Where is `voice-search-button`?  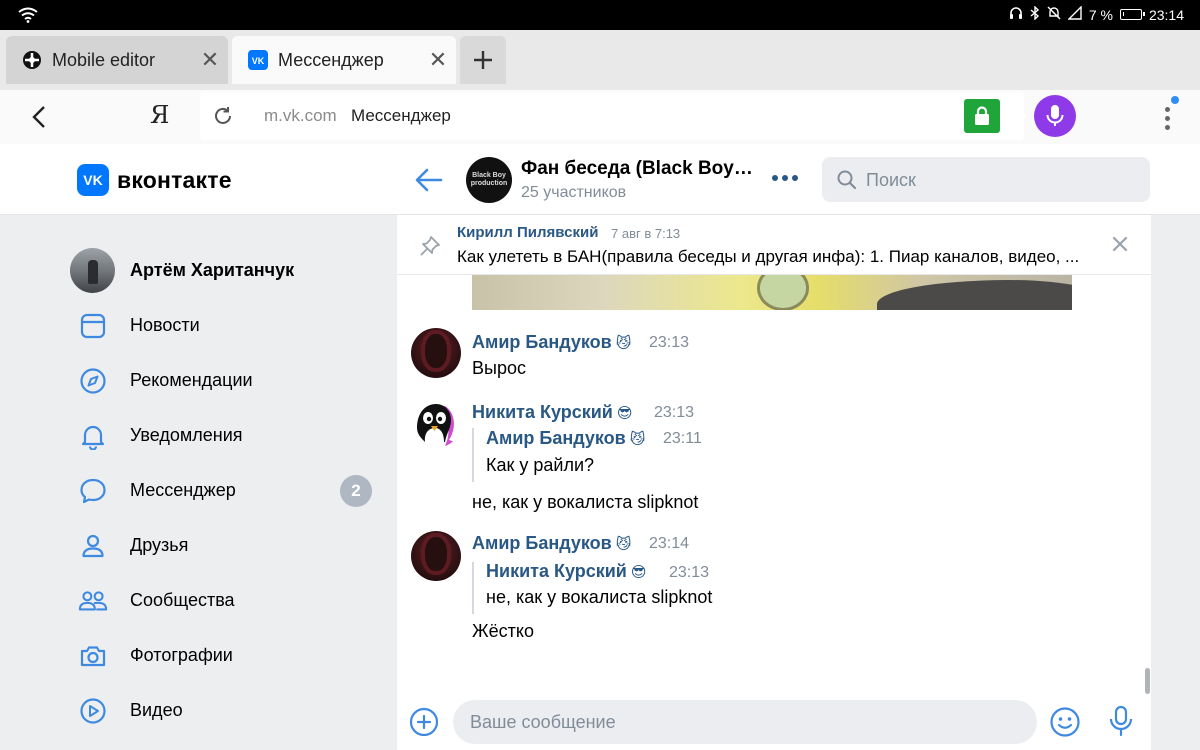 voice-search-button is located at coordinates (1055, 116).